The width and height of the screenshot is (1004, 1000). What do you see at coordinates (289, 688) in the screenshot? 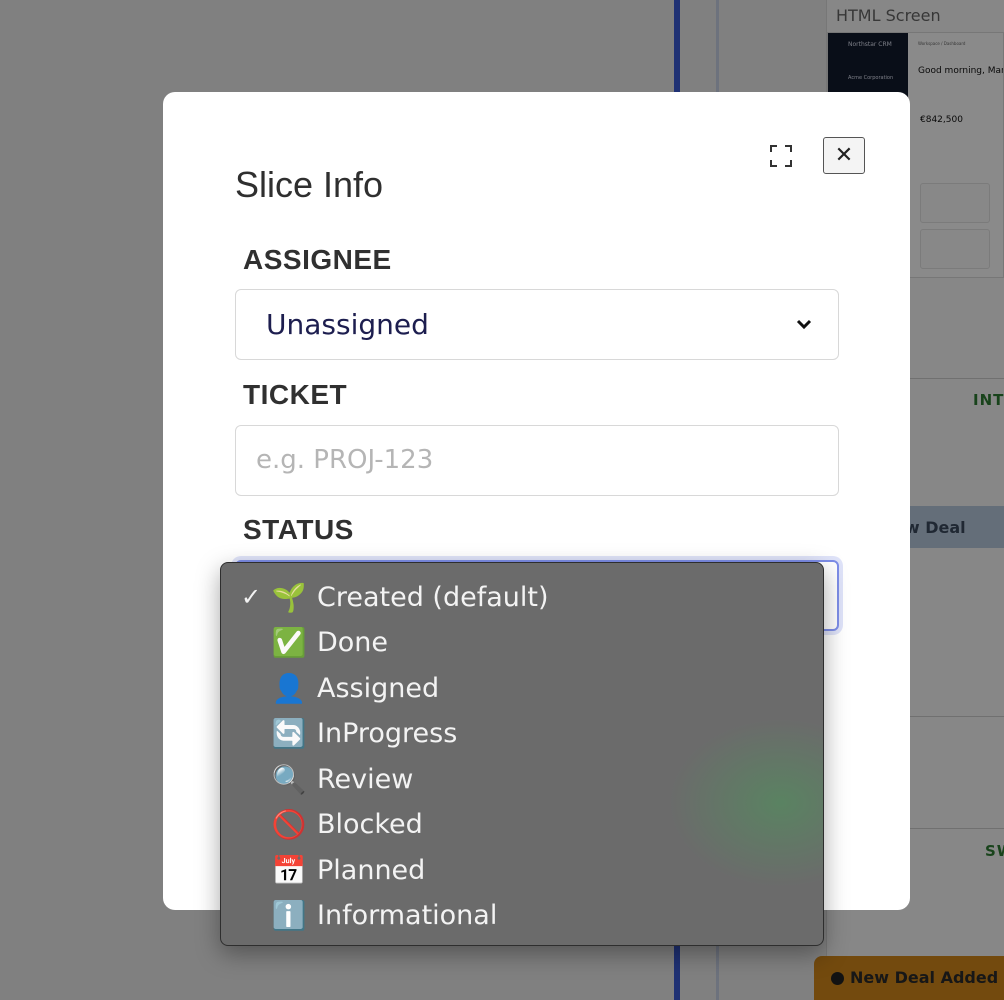
I see `user-silhouette-icon: 👤` at bounding box center [289, 688].